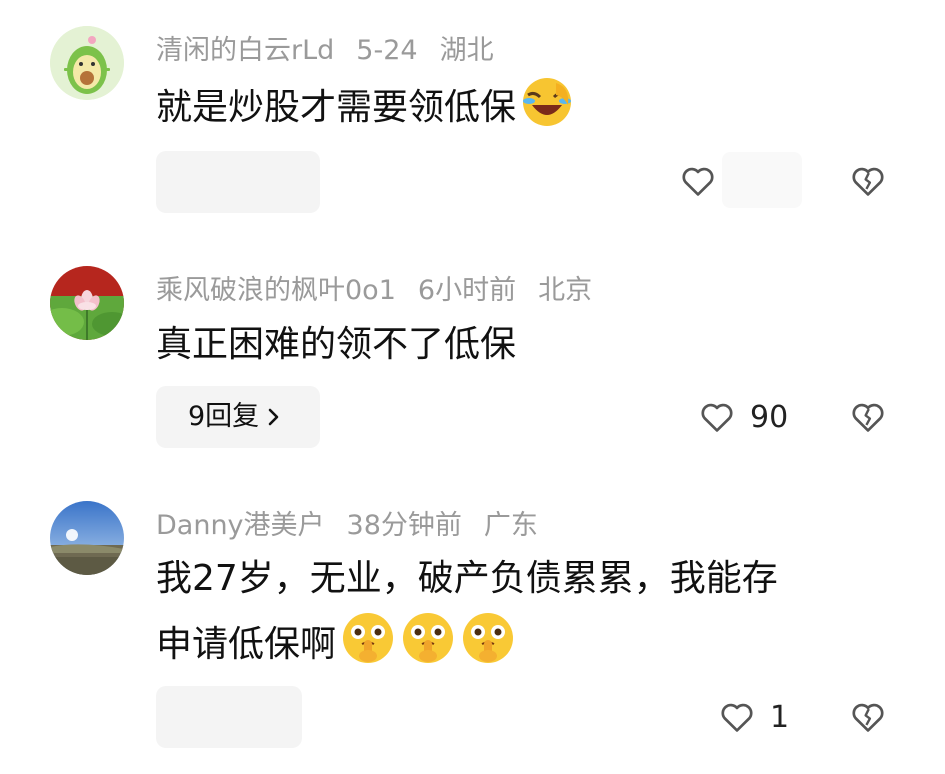 This screenshot has height=774, width=945. I want to click on username: 清闲的白云rLd, so click(245, 50).